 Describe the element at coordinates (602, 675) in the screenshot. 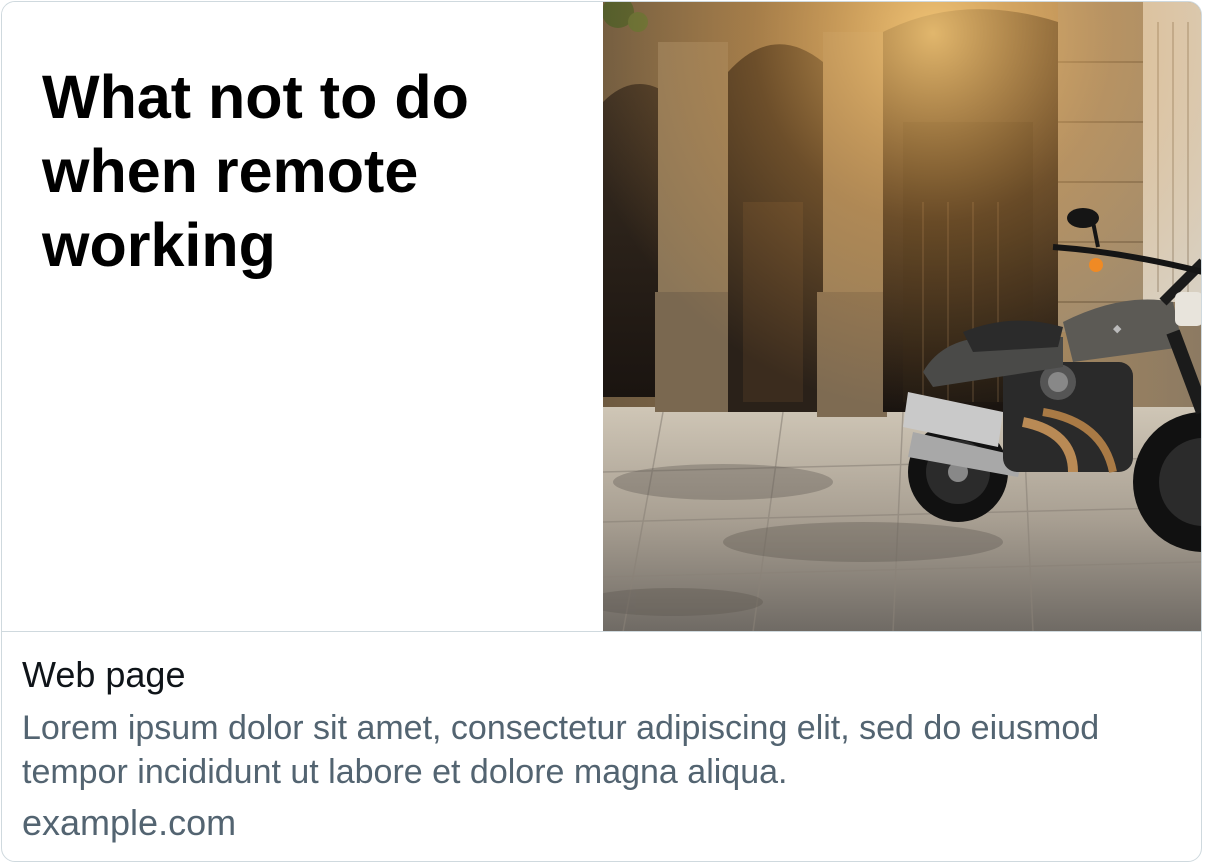

I see `card-title: Web page` at that location.